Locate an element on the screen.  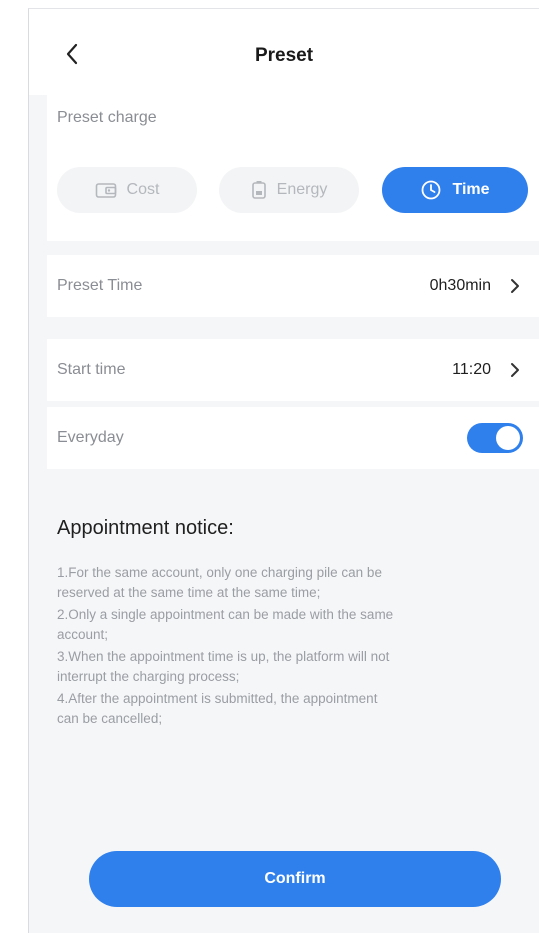
segment-energy: Energy is located at coordinates (289, 190).